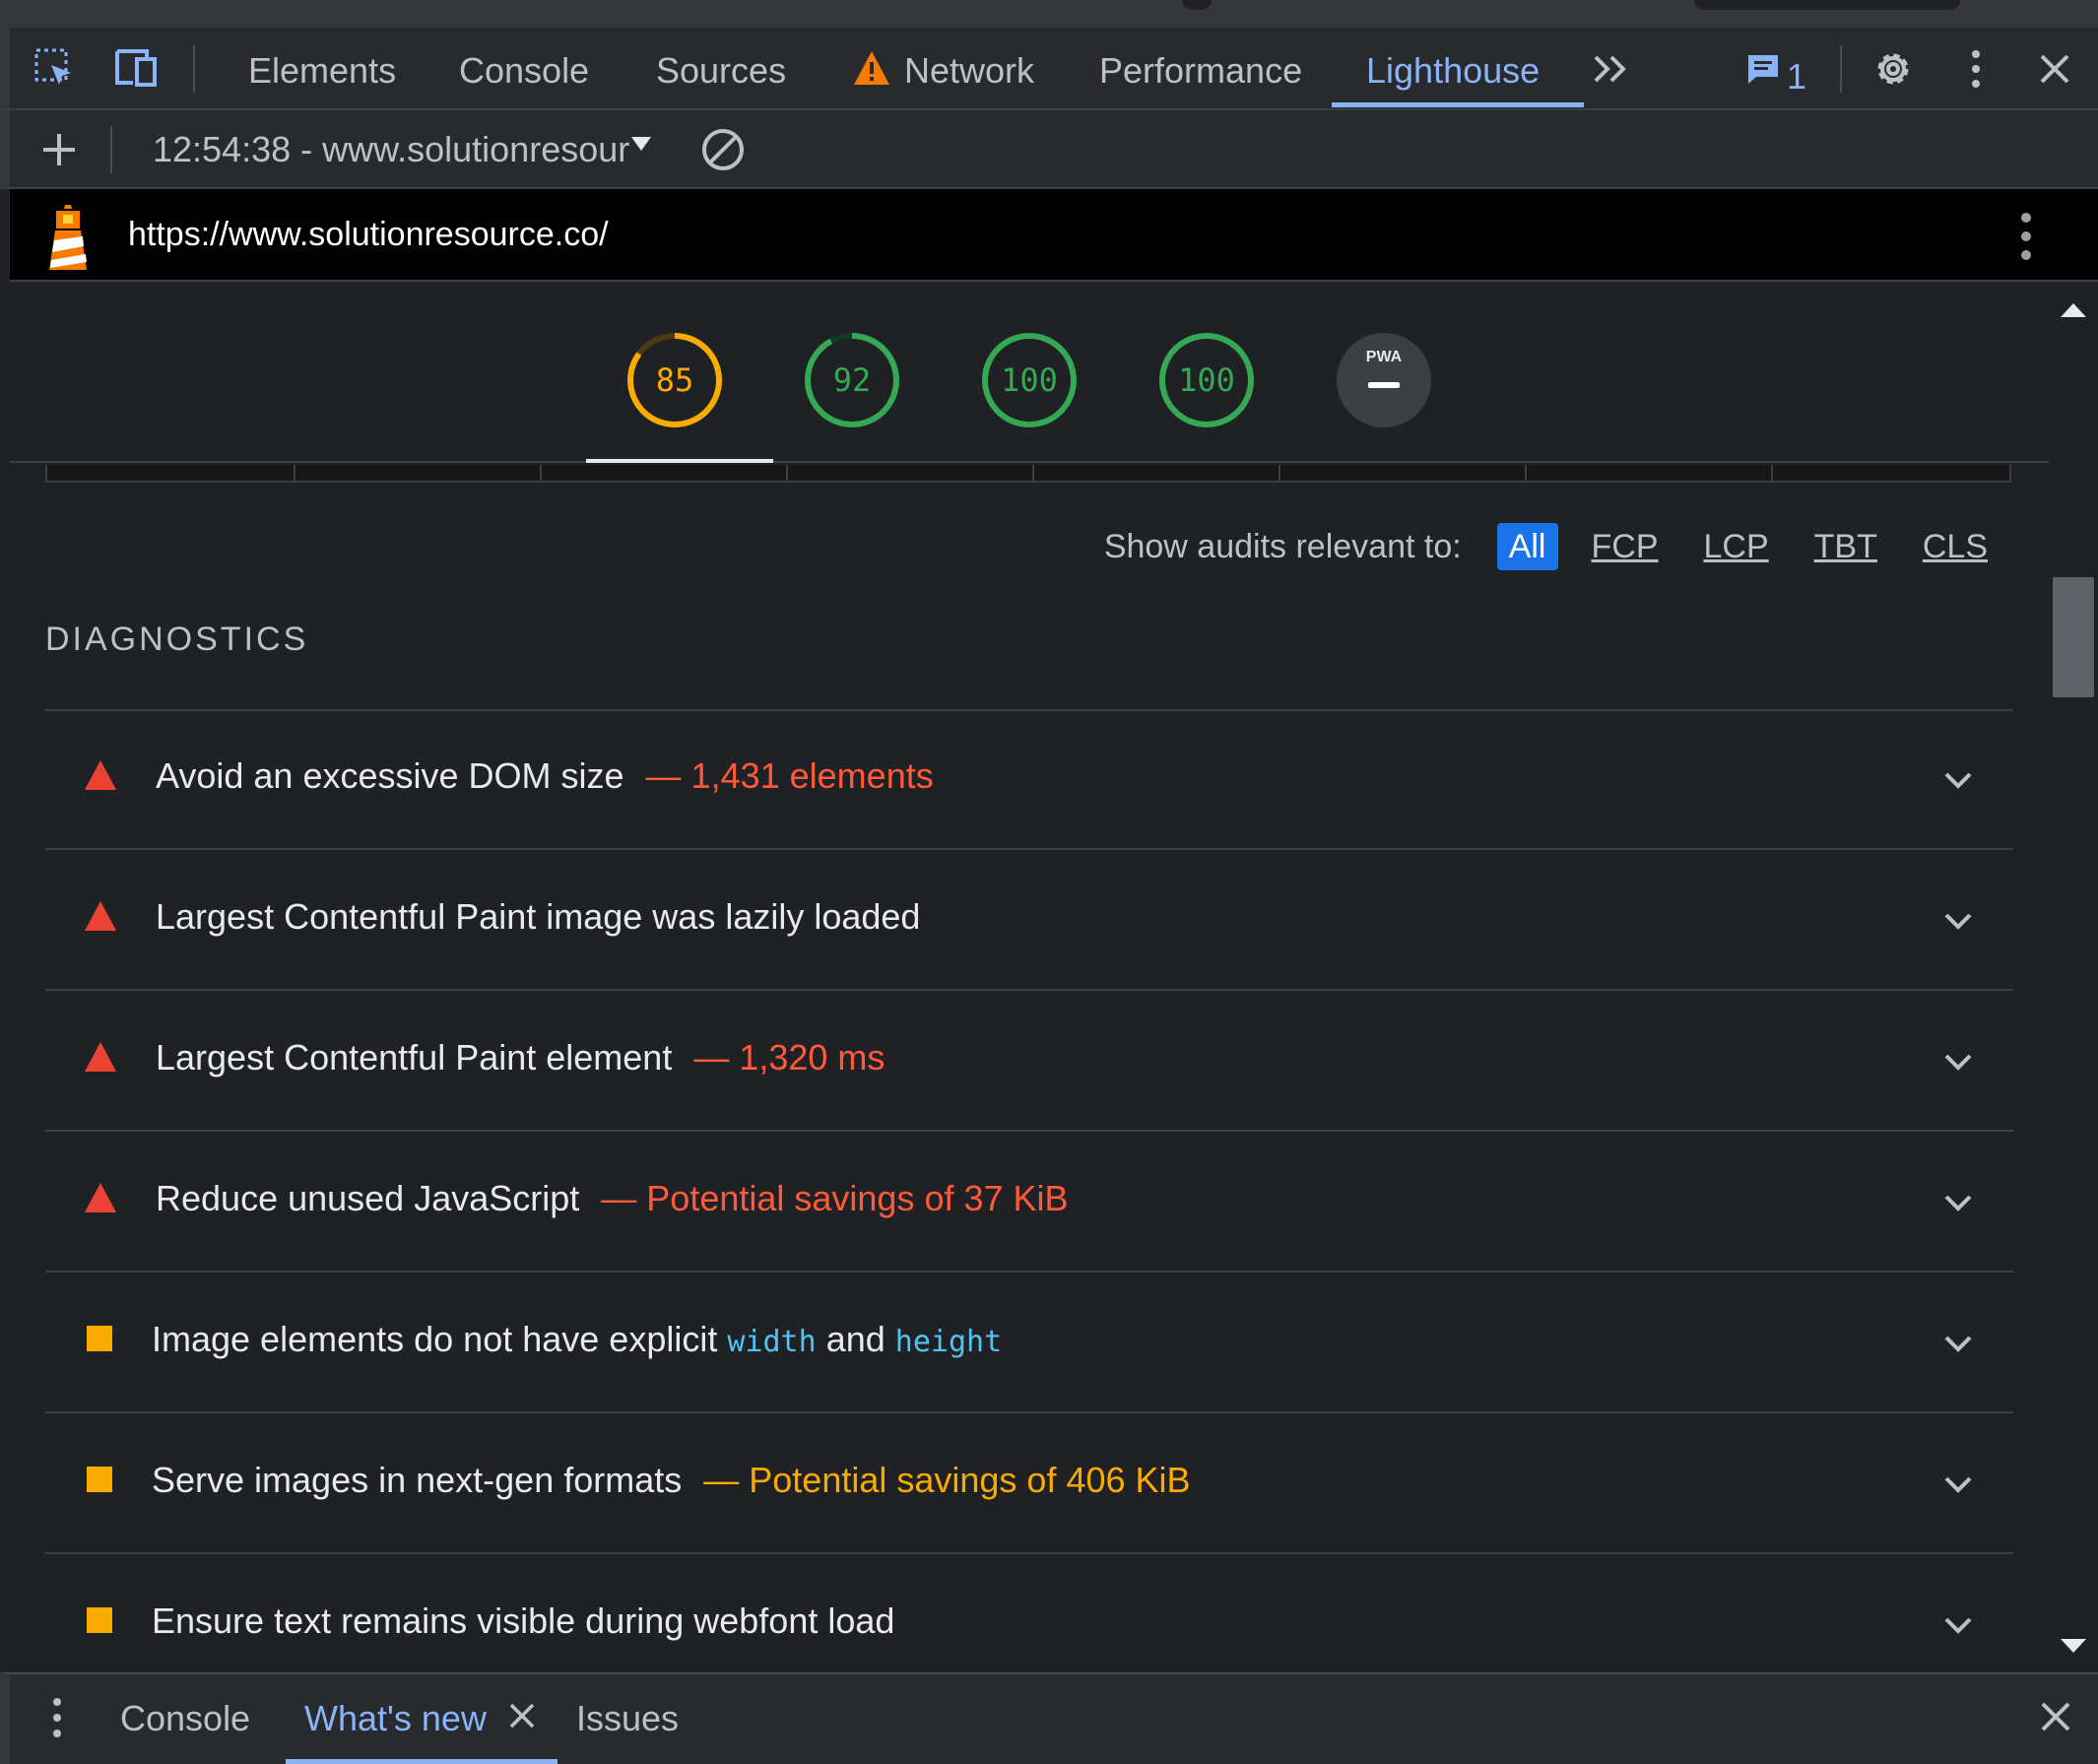  I want to click on tab-network: Network, so click(969, 71).